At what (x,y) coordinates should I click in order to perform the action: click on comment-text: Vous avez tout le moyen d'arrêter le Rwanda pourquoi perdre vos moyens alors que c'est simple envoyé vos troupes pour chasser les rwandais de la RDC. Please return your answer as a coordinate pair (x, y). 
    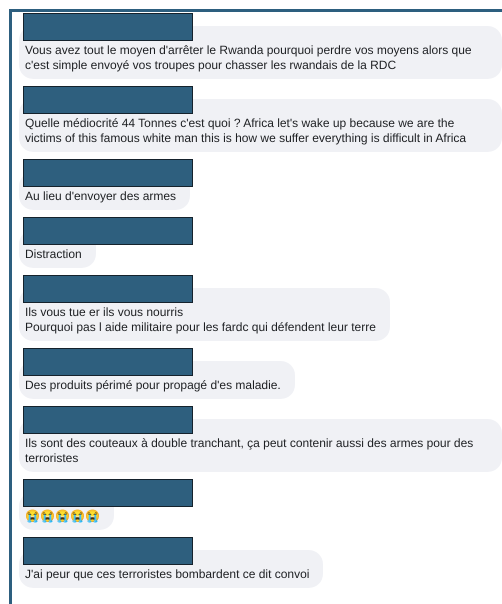
    Looking at the image, I should click on (260, 52).